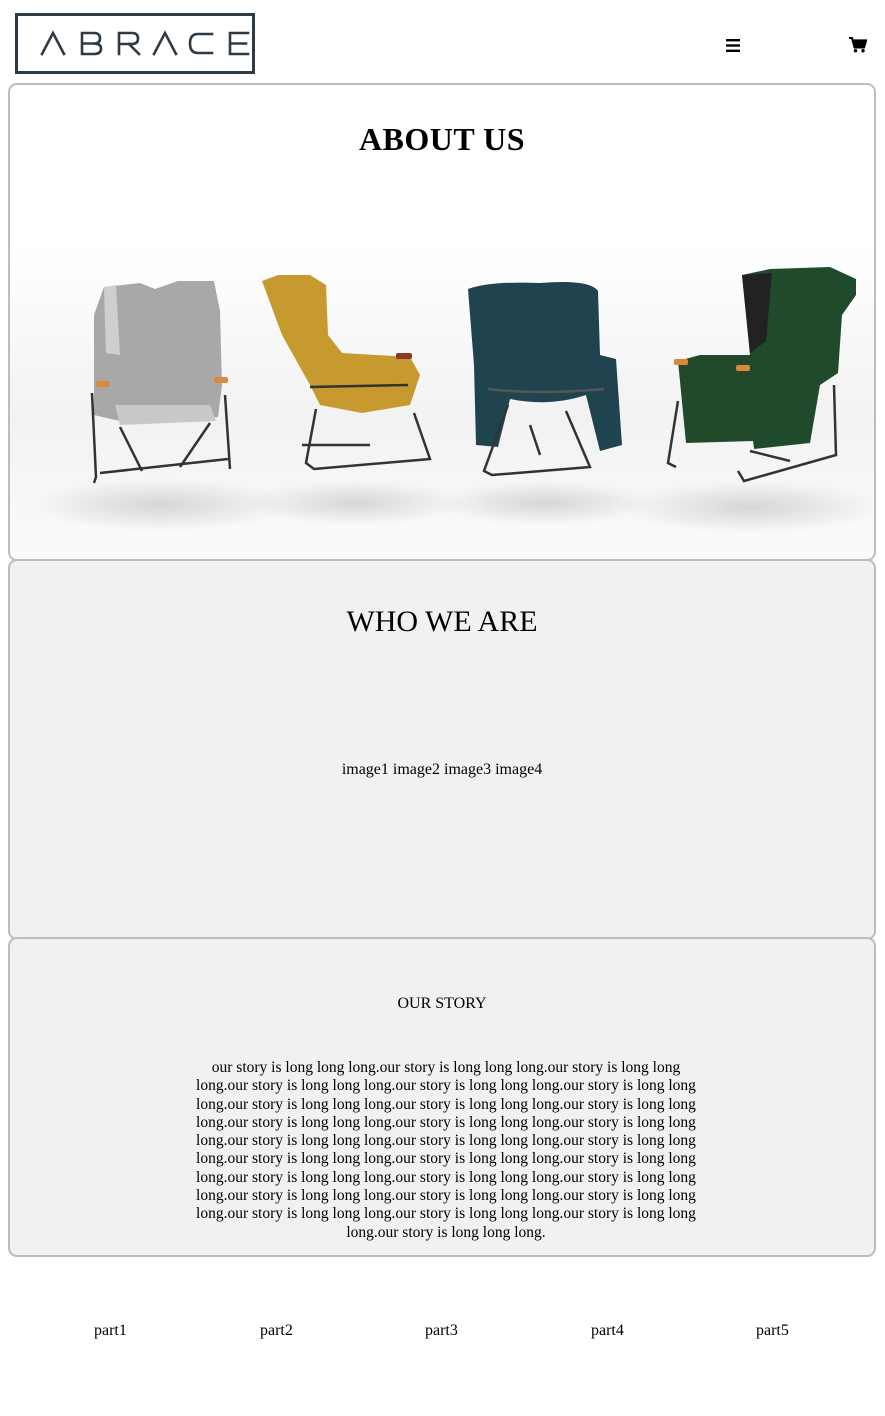 This screenshot has height=1416, width=885. What do you see at coordinates (607, 1331) in the screenshot?
I see `footer-link-part4: part4` at bounding box center [607, 1331].